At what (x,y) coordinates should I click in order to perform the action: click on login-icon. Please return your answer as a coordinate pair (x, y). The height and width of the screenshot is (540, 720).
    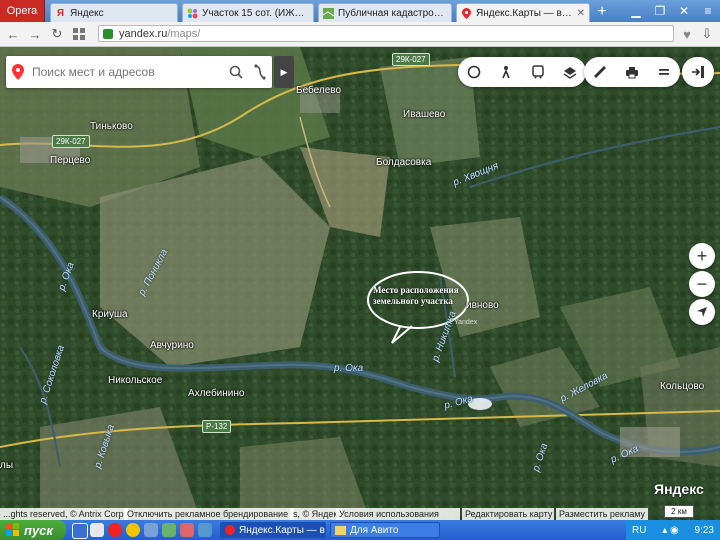
    Looking at the image, I should click on (698, 72).